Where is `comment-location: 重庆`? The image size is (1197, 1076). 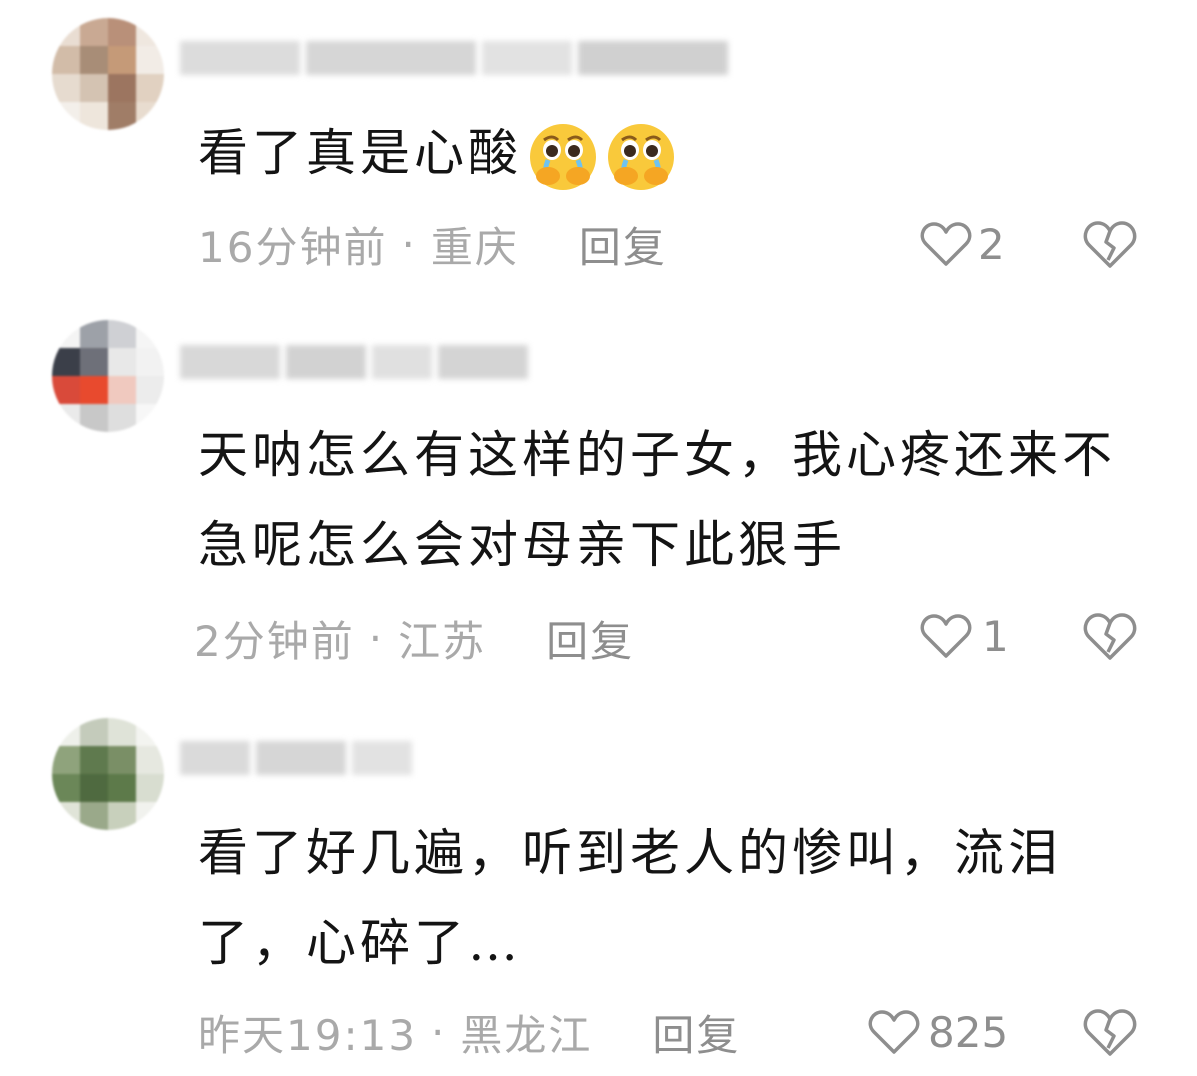
comment-location: 重庆 is located at coordinates (474, 247).